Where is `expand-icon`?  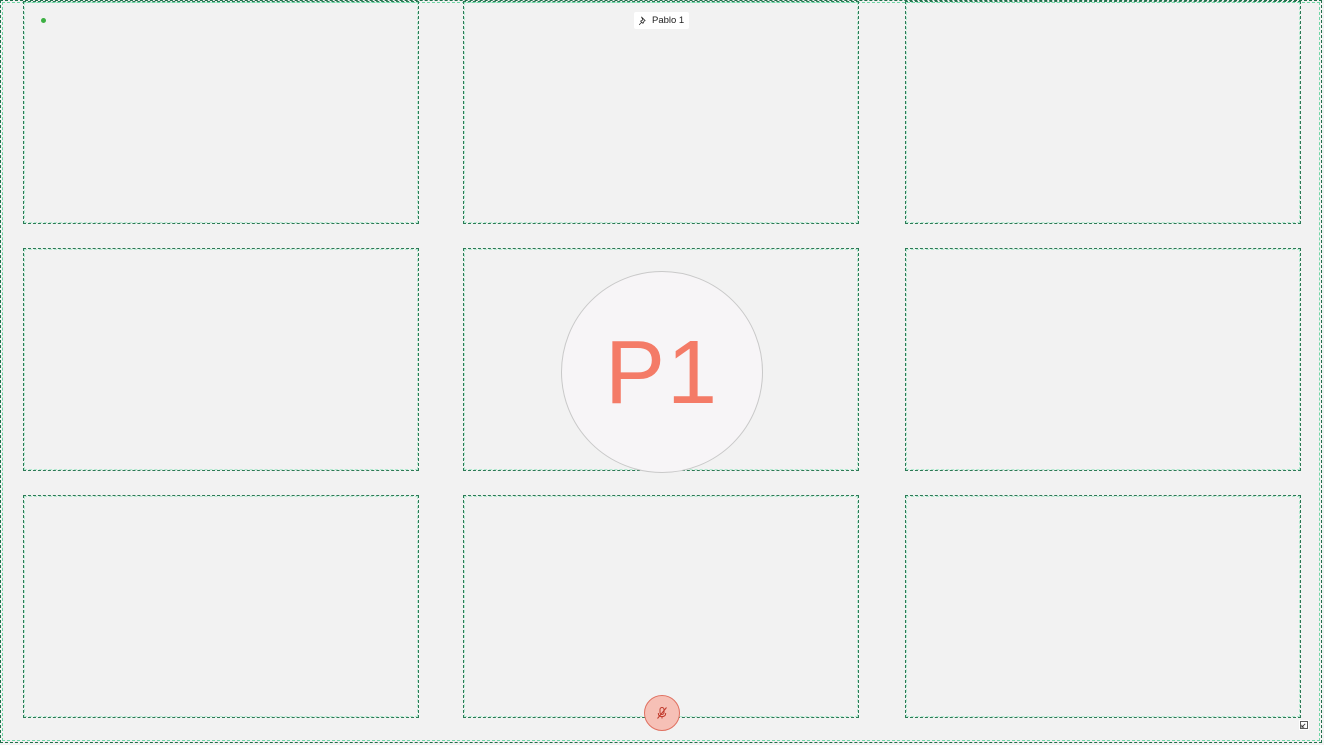
expand-icon is located at coordinates (1304, 725).